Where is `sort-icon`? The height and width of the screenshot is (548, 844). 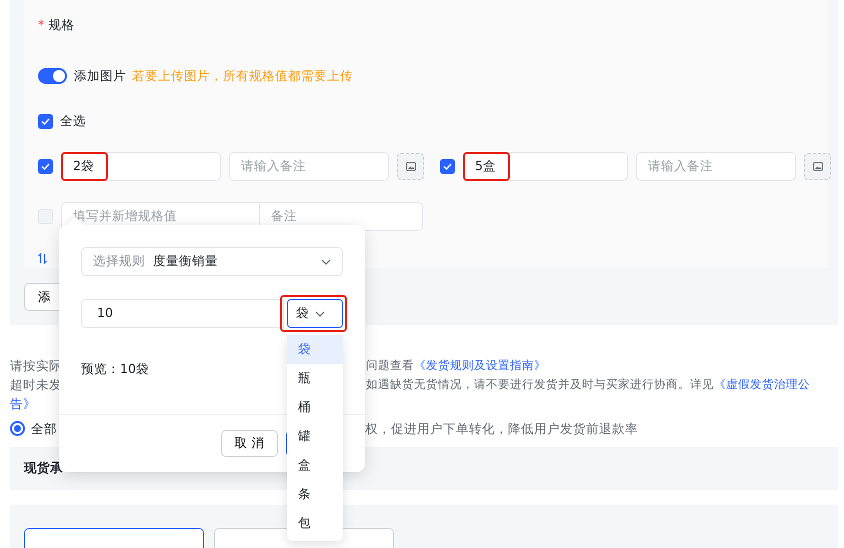 sort-icon is located at coordinates (42, 258).